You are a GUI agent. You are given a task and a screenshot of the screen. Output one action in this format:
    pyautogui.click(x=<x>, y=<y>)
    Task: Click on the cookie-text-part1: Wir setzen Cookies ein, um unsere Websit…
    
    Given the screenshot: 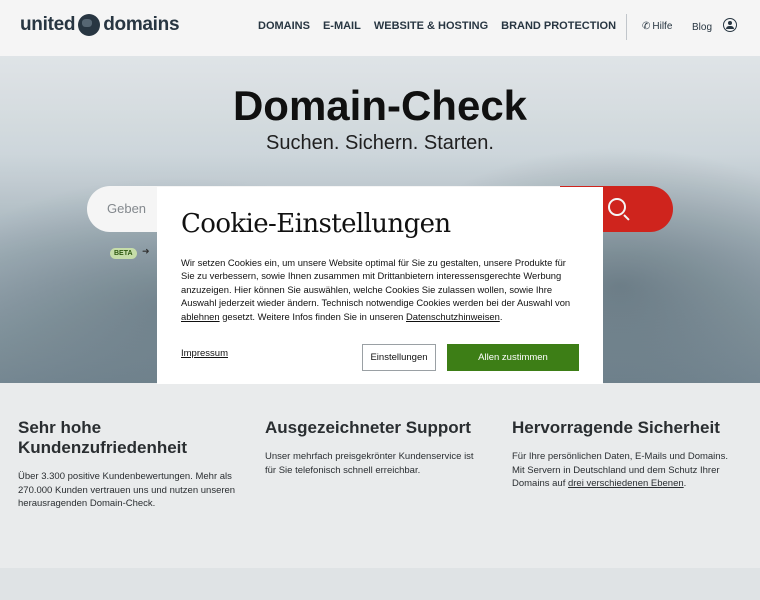 What is the action you would take?
    pyautogui.click(x=376, y=283)
    